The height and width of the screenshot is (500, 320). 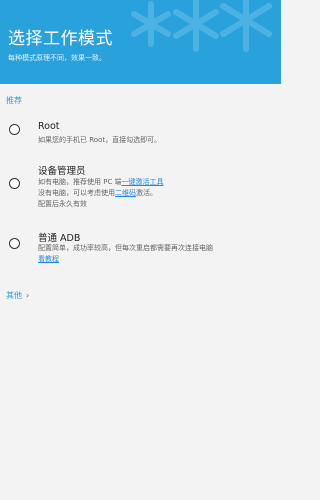 I want to click on option-desc-root: 如果您的手机已 Root，直接勾选即可。, so click(x=100, y=140).